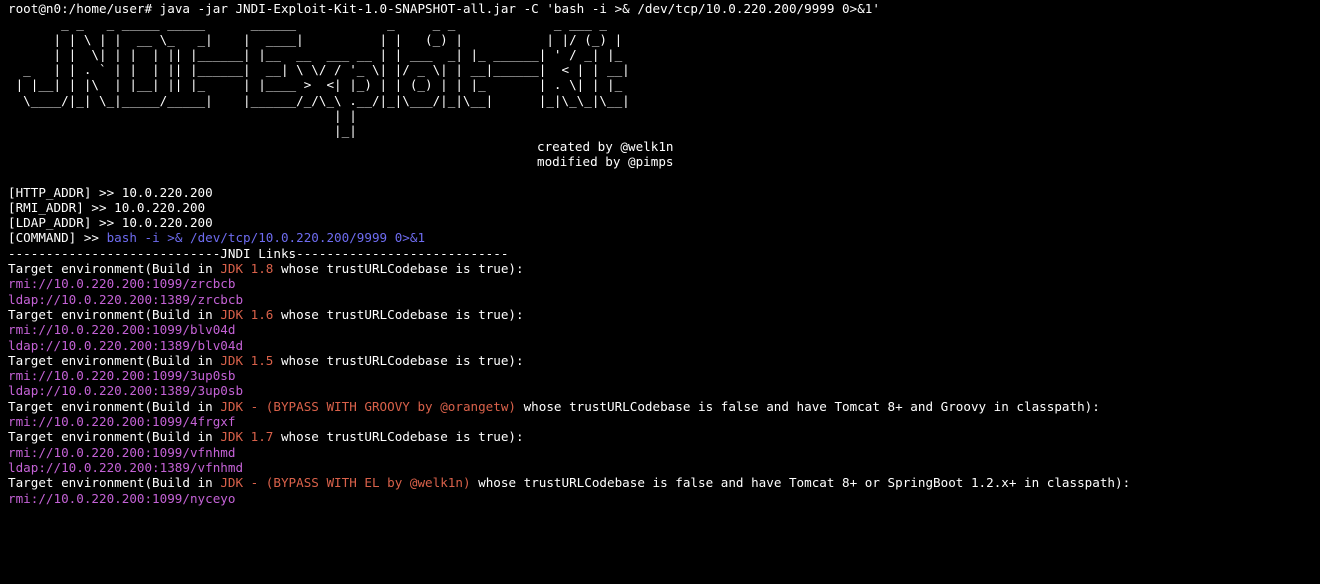 The height and width of the screenshot is (584, 1320). I want to click on jndi-link: ldap://10.0.220.200:1389/vfnhmd, so click(664, 467).